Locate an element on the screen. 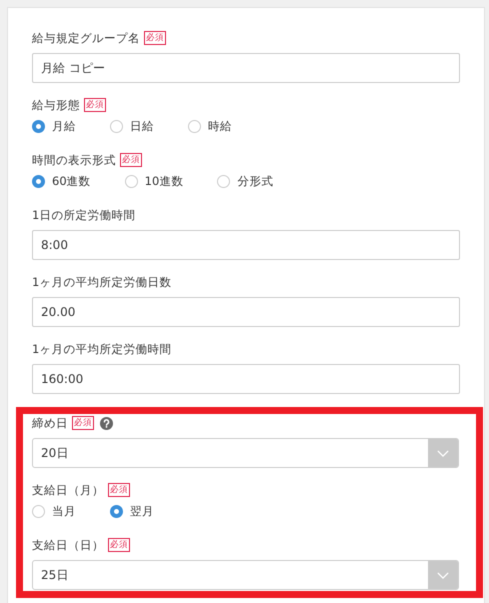  field-label: 給与形態 is located at coordinates (56, 105).